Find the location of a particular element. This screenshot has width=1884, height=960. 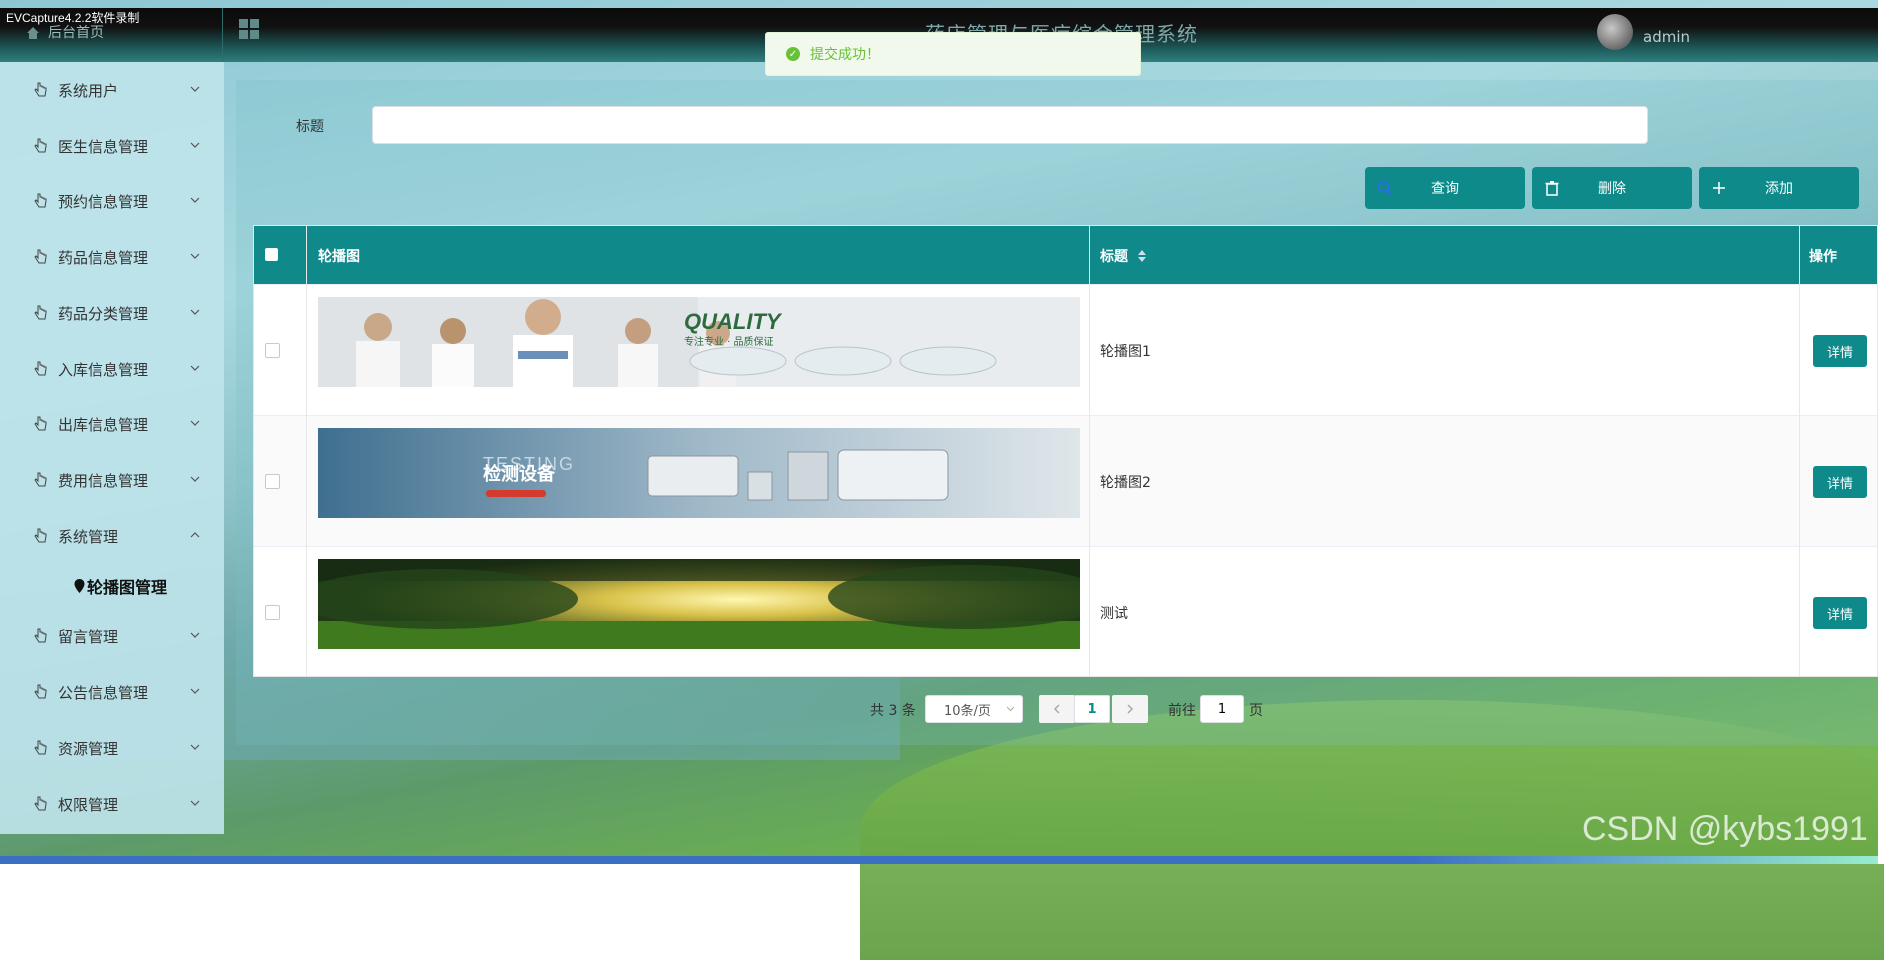

menu-toggle-icon is located at coordinates (249, 29).